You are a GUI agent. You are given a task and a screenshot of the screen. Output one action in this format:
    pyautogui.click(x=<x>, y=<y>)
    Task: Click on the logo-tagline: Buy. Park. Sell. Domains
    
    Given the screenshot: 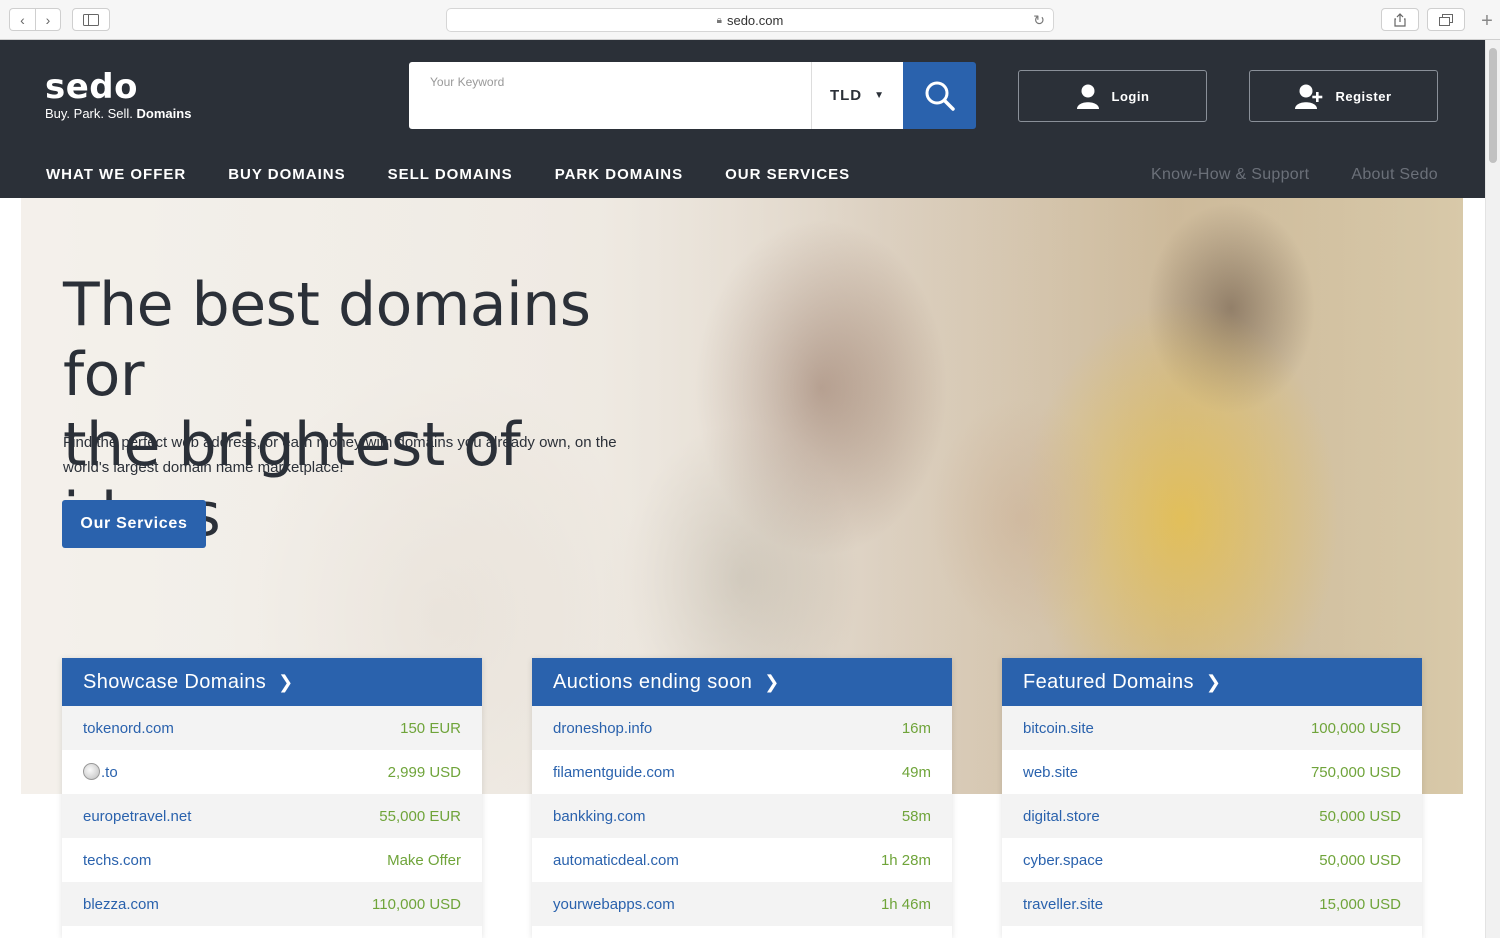 What is the action you would take?
    pyautogui.click(x=118, y=113)
    